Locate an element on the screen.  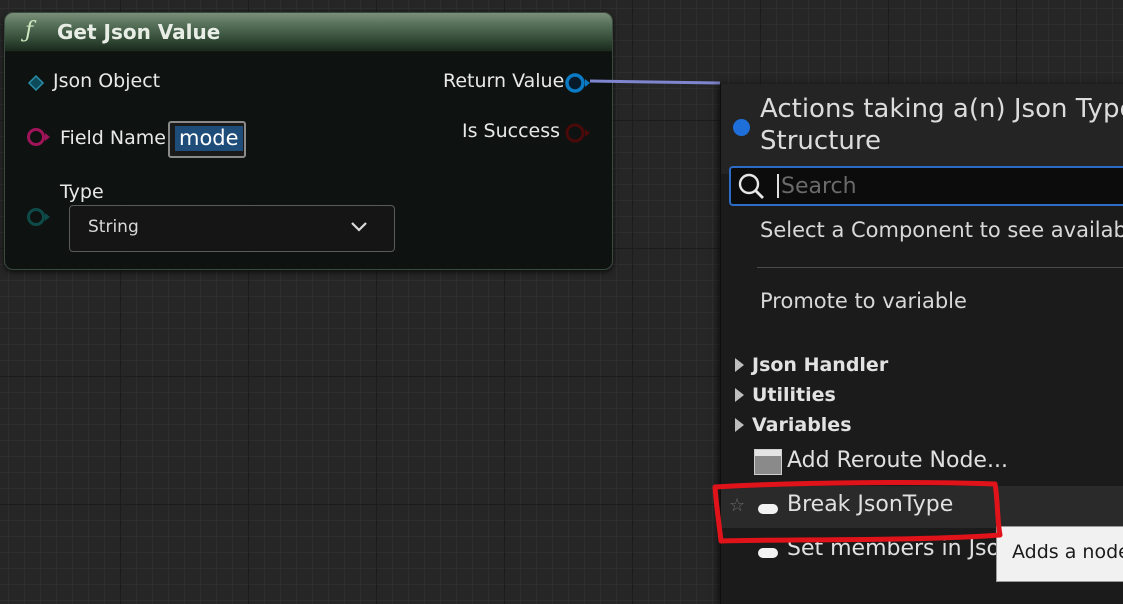
node-header: ƒ Get Json Value is located at coordinates (308, 32).